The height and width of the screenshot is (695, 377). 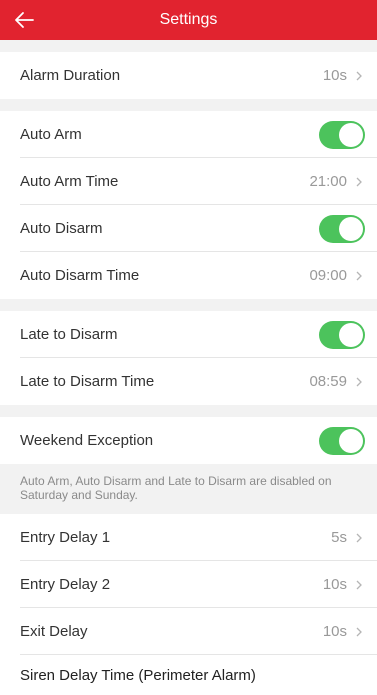 I want to click on entry-delay-1-value-group: 5s, so click(x=348, y=537).